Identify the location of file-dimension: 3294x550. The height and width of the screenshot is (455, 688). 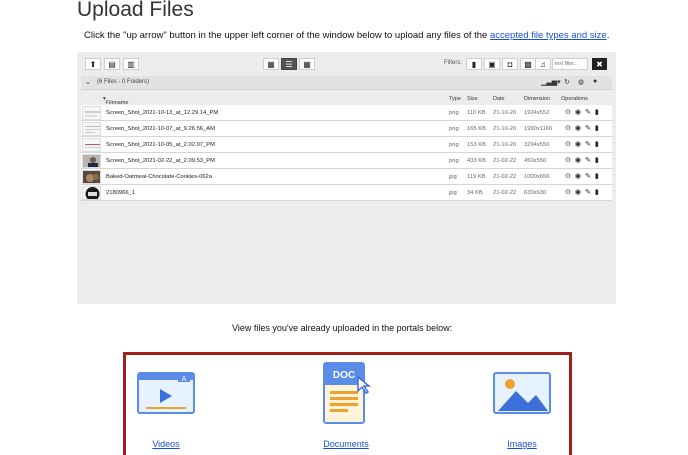
(537, 145).